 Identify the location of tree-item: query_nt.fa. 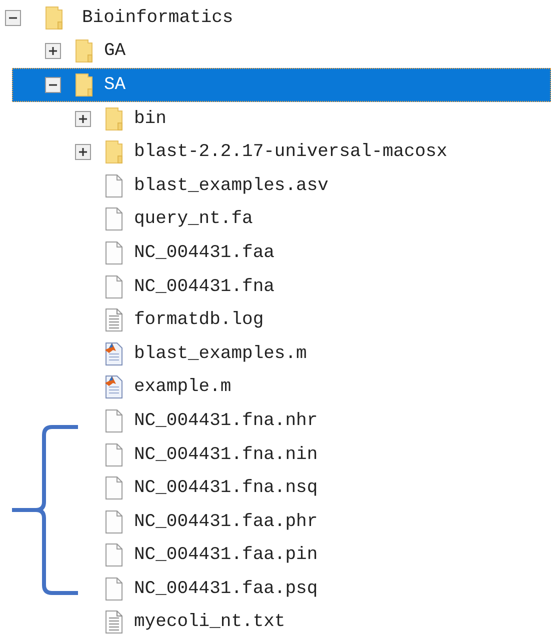
(275, 219).